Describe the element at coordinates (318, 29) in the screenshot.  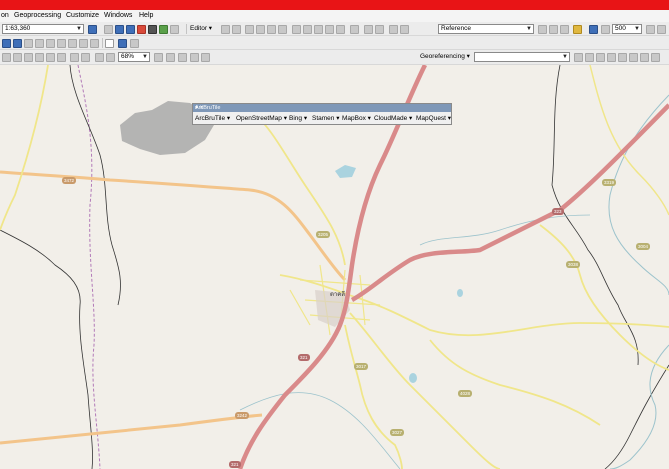
I see `cut-polygons-icon` at that location.